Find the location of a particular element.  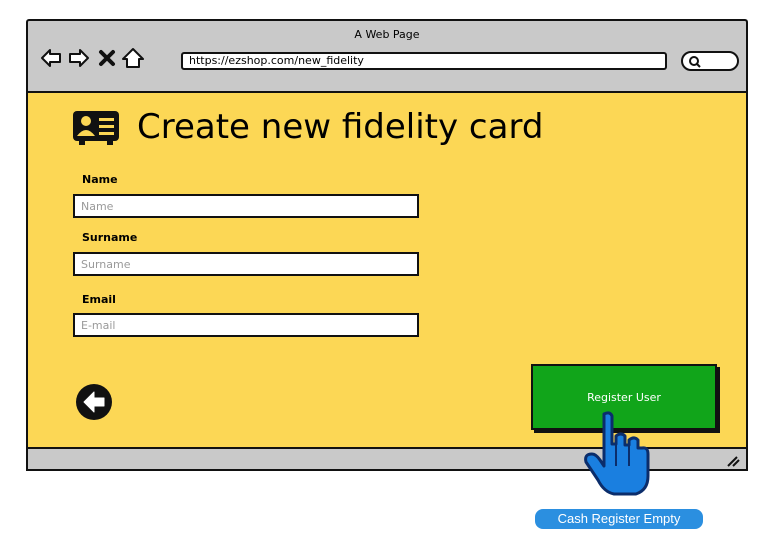

page-title: Create new fidelity card is located at coordinates (340, 127).